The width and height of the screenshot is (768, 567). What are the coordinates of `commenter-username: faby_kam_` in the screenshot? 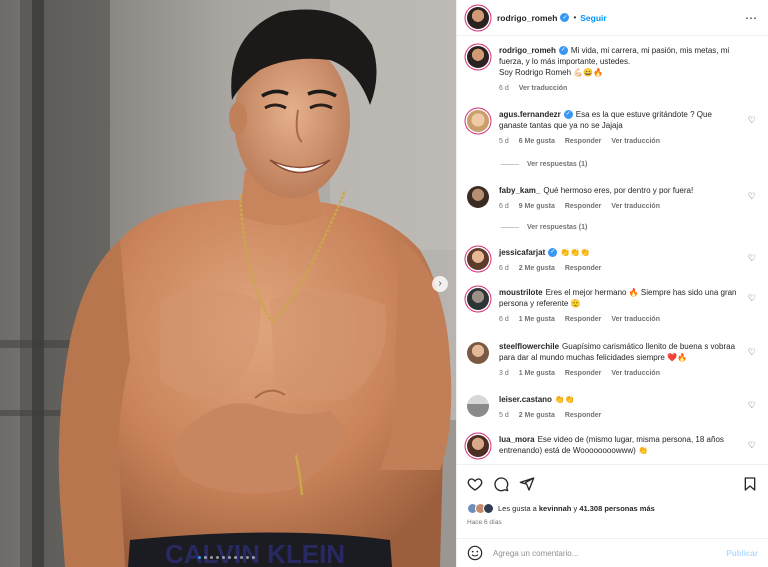 It's located at (519, 190).